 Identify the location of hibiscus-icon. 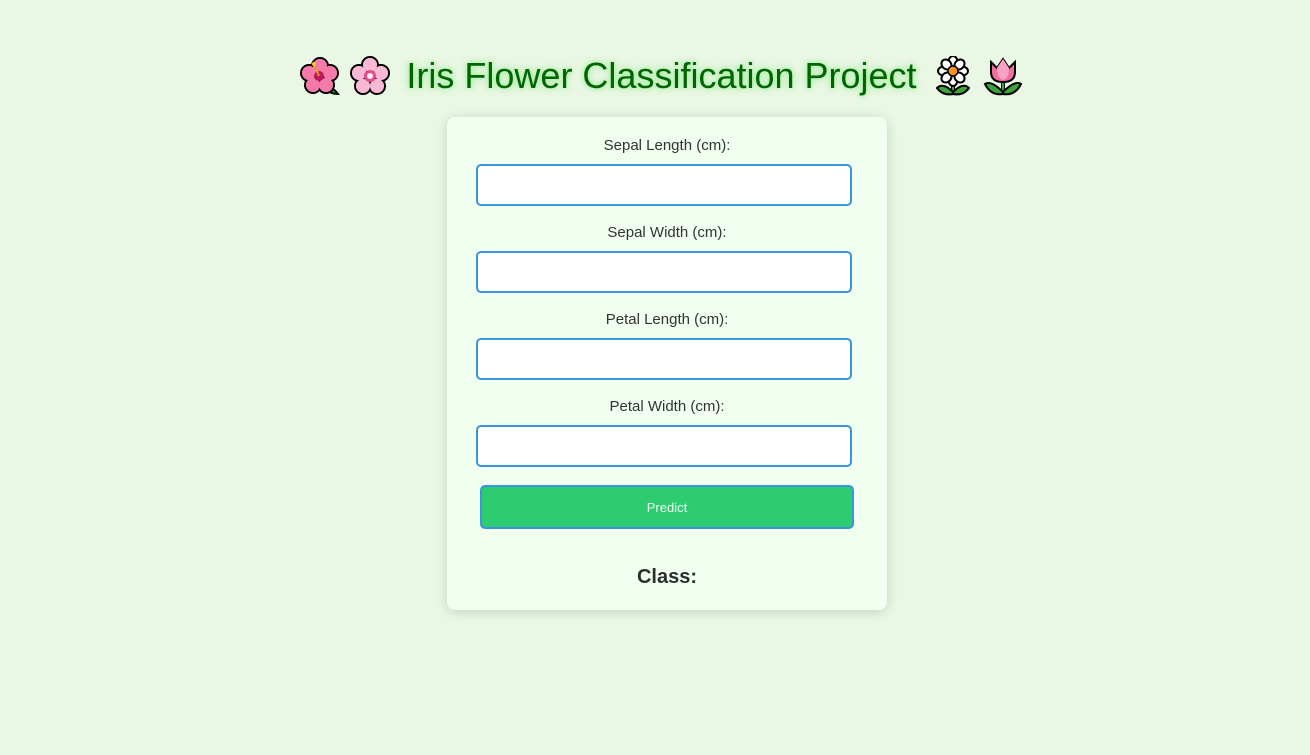
(320, 76).